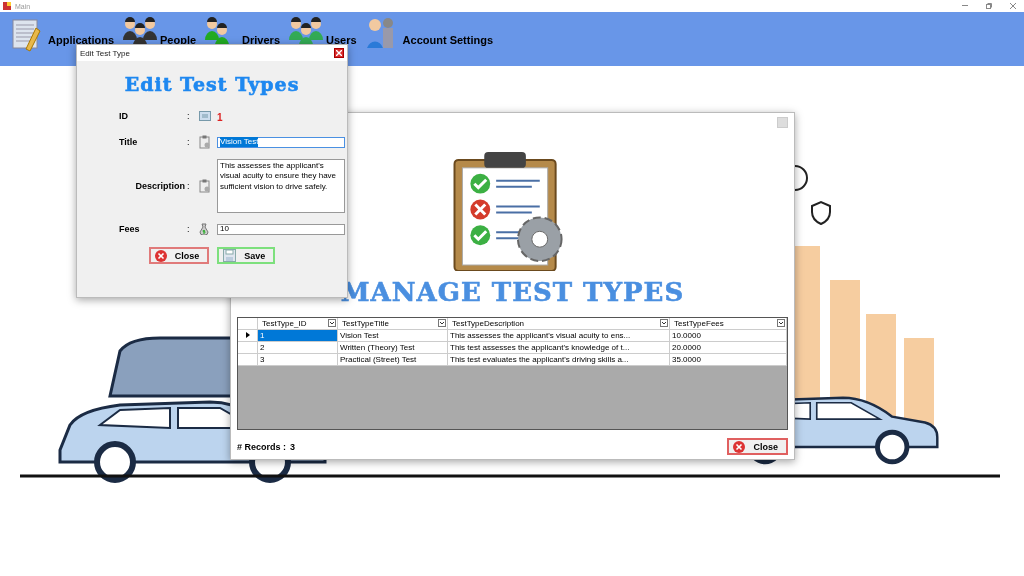  I want to click on minimize-icon, so click(965, 6).